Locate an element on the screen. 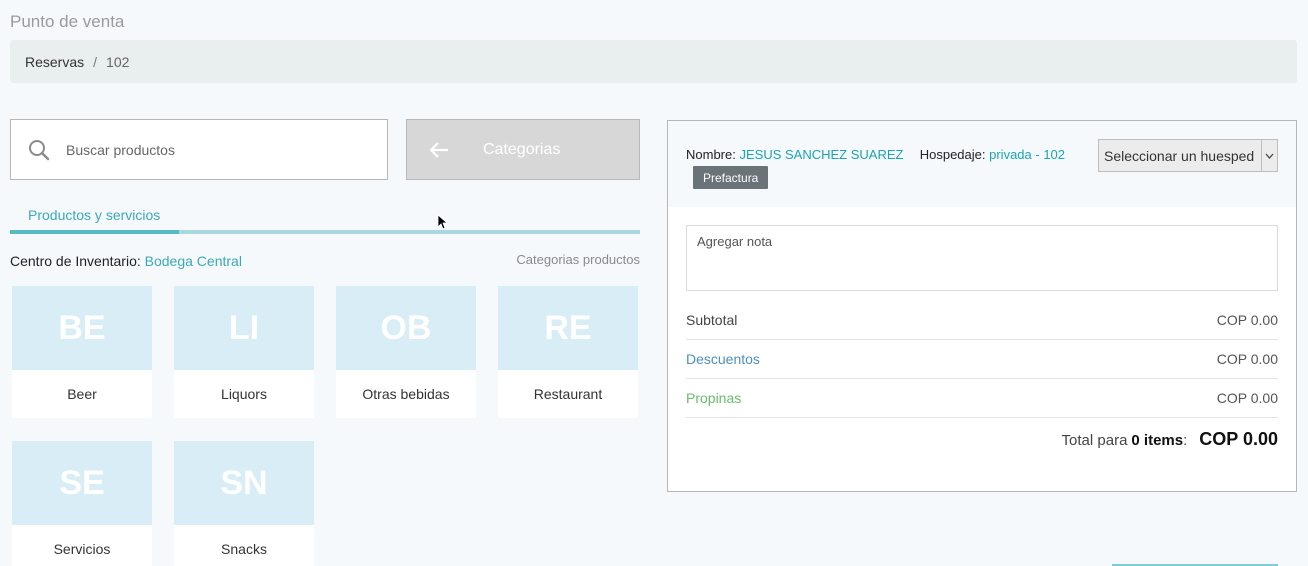 This screenshot has height=566, width=1308. tab-active-indicator is located at coordinates (94, 232).